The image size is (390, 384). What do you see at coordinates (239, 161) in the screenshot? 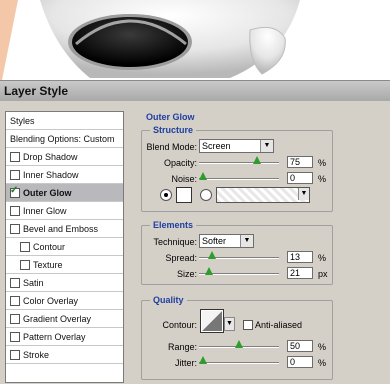
I see `opacity-slider` at bounding box center [239, 161].